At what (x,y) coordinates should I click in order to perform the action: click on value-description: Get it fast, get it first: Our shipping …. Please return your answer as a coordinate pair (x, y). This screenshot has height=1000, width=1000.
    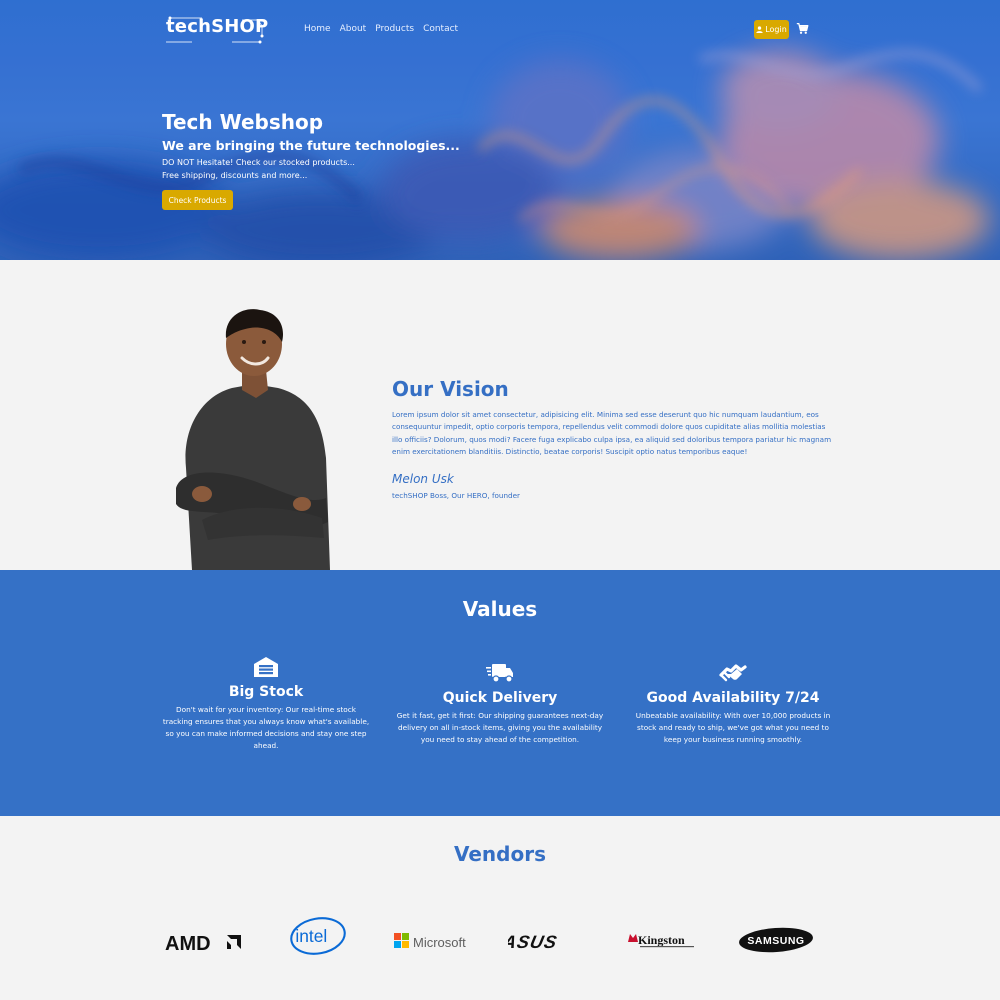
    Looking at the image, I should click on (500, 727).